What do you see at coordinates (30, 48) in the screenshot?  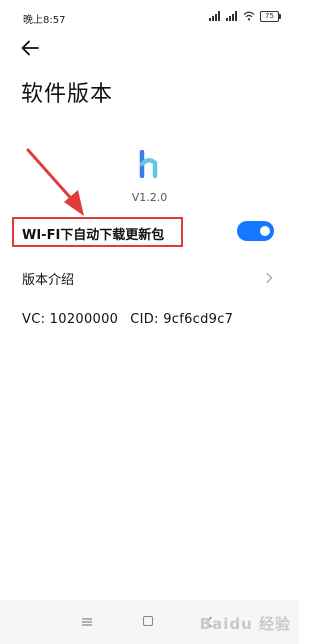 I see `back-arrow-icon` at bounding box center [30, 48].